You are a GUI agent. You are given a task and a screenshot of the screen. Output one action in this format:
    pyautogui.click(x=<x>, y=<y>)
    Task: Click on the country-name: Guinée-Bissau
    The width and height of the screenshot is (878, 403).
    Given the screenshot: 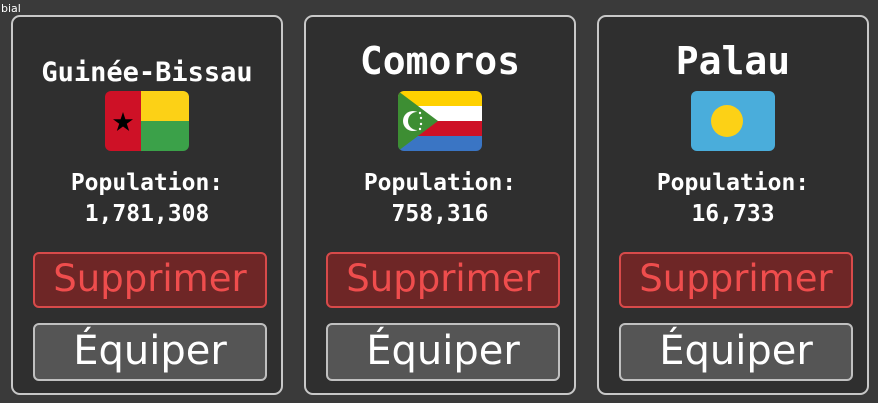 What is the action you would take?
    pyautogui.click(x=147, y=72)
    